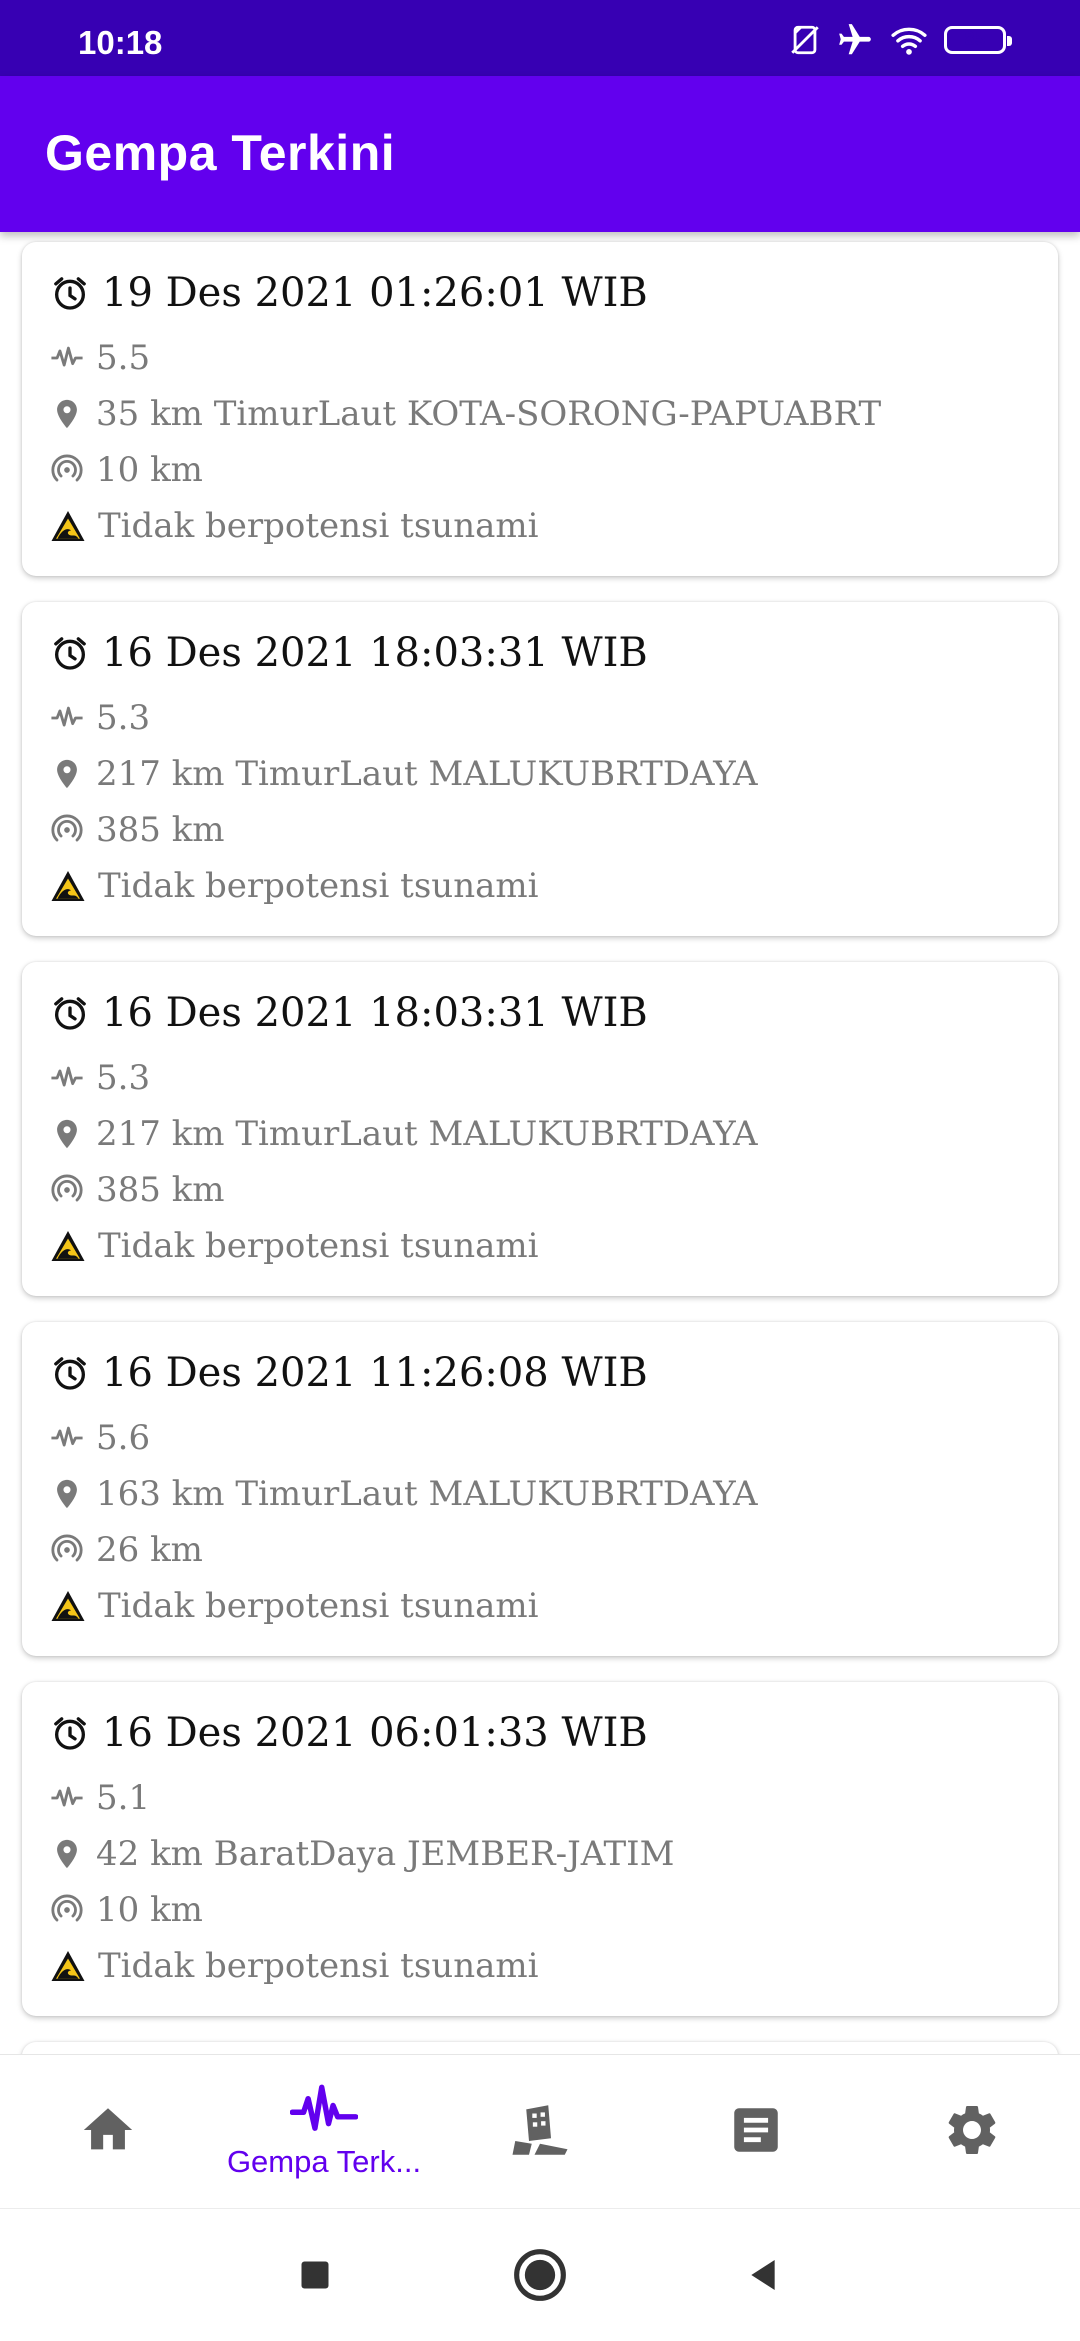  I want to click on battery-nub, so click(1009, 41).